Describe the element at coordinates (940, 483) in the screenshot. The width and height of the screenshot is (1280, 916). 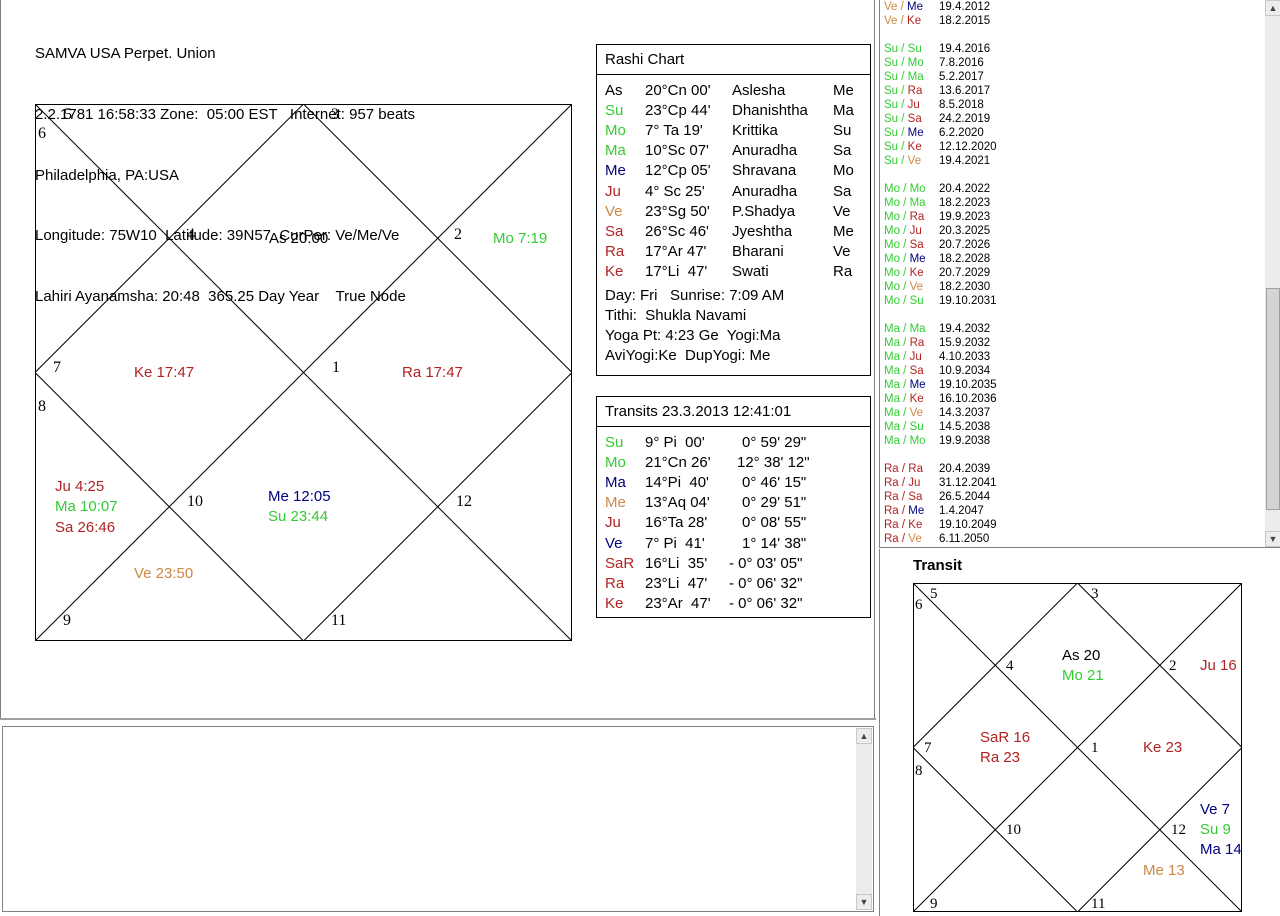
I see `dasha-row: Ra / Ju 31.12.2041` at that location.